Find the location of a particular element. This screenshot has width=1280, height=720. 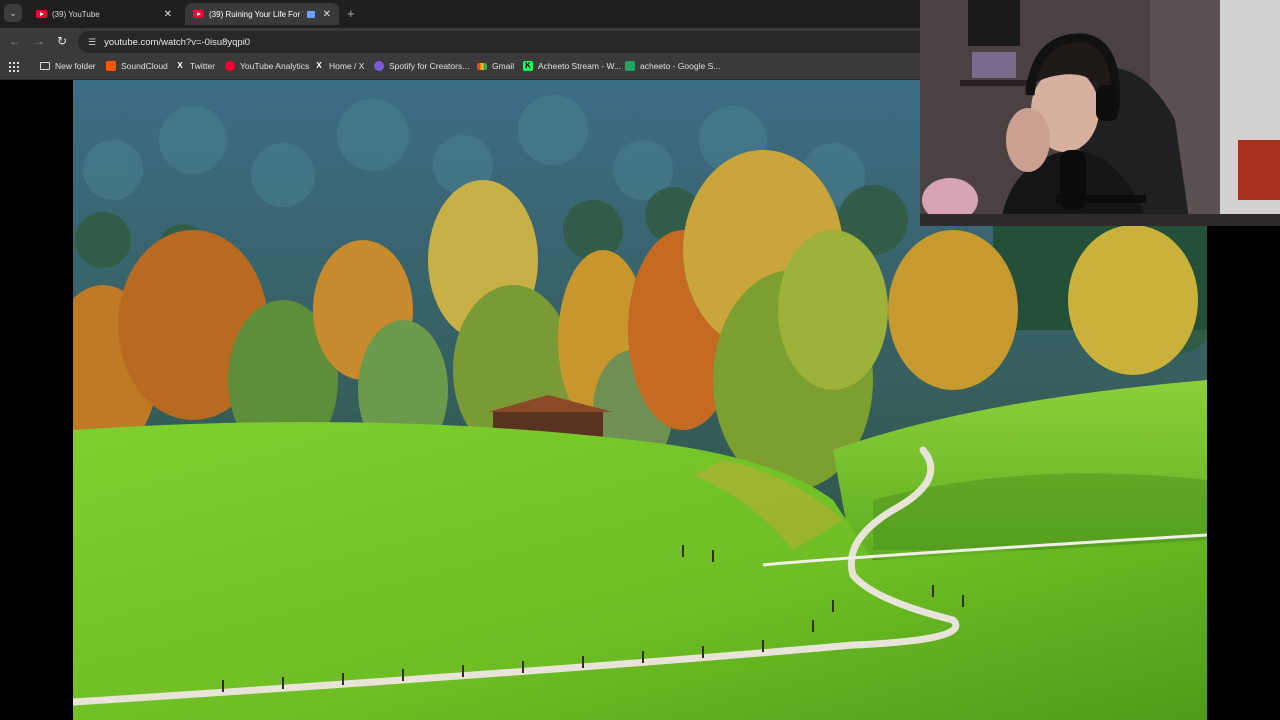

browser-toolbar: ← → ↻ ☰ youtube.com/watch?v=-0isu8yqpi0 is located at coordinates (460, 42).